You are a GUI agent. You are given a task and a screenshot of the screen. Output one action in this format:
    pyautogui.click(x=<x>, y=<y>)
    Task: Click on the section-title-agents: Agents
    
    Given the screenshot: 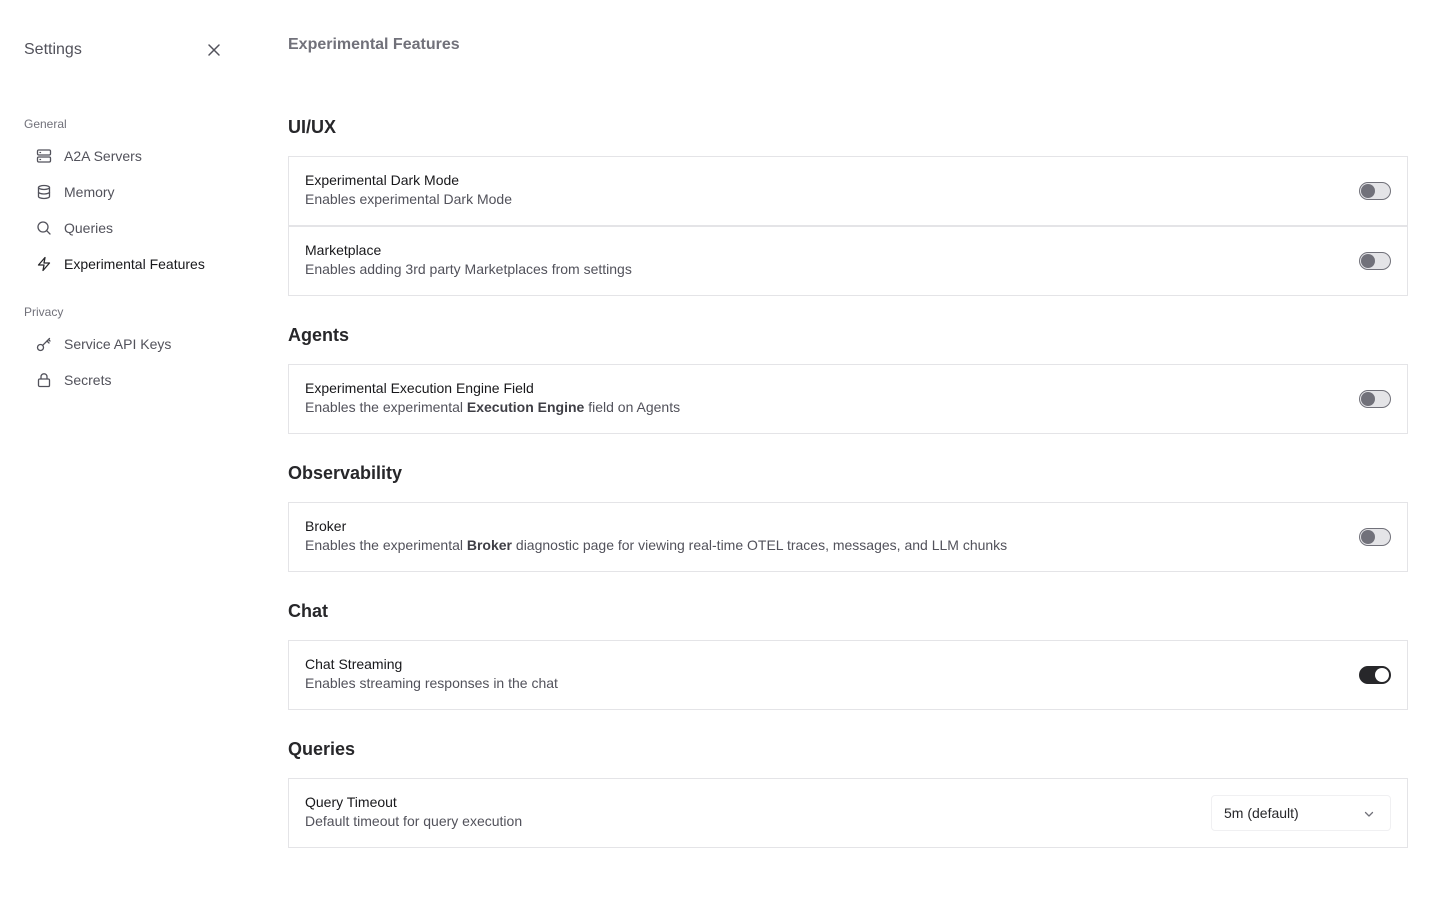 What is the action you would take?
    pyautogui.click(x=319, y=335)
    